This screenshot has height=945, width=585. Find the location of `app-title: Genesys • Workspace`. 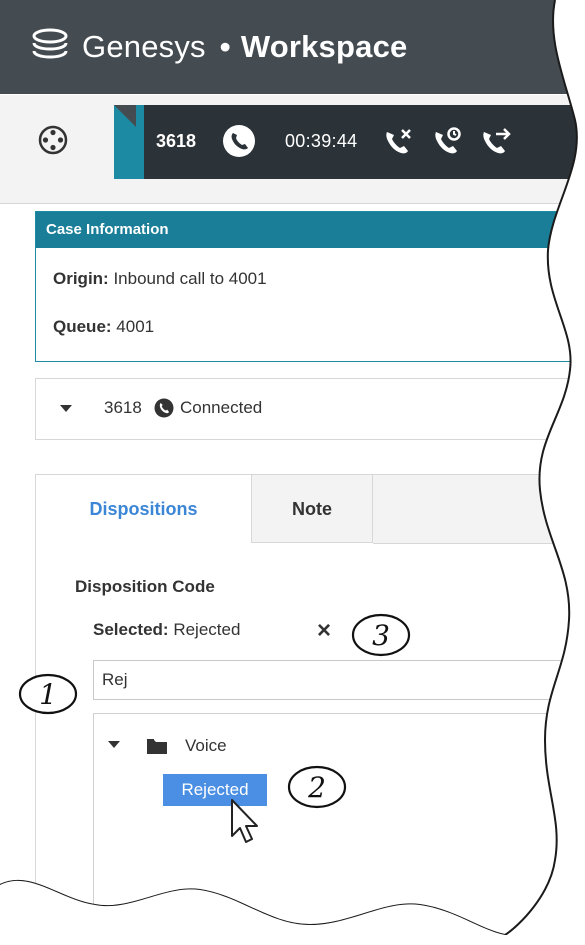

app-title: Genesys • Workspace is located at coordinates (244, 47).